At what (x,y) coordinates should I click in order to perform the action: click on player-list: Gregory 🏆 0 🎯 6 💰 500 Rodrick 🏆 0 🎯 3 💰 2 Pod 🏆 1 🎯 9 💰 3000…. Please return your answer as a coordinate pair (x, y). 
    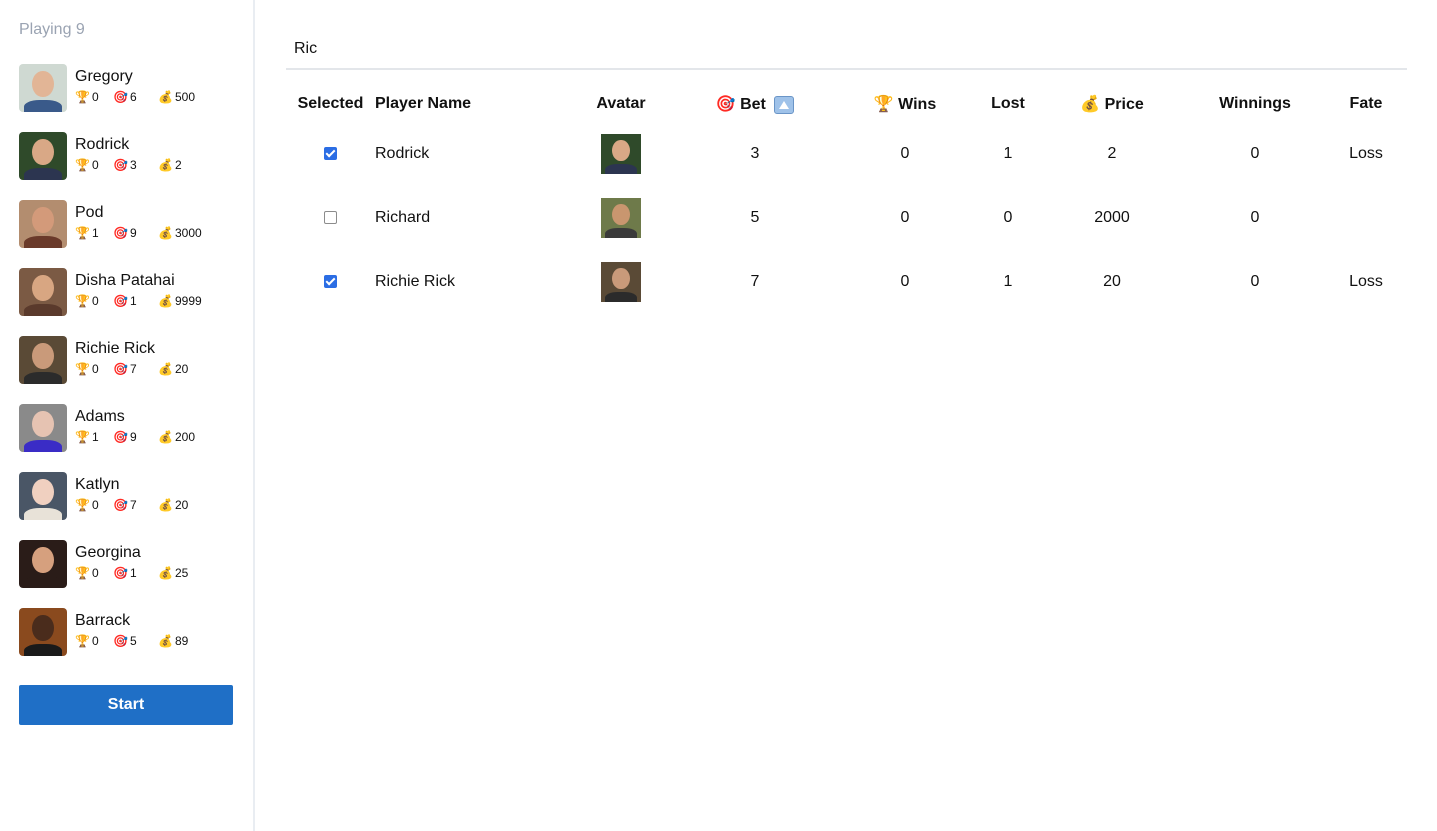
    Looking at the image, I should click on (126, 370).